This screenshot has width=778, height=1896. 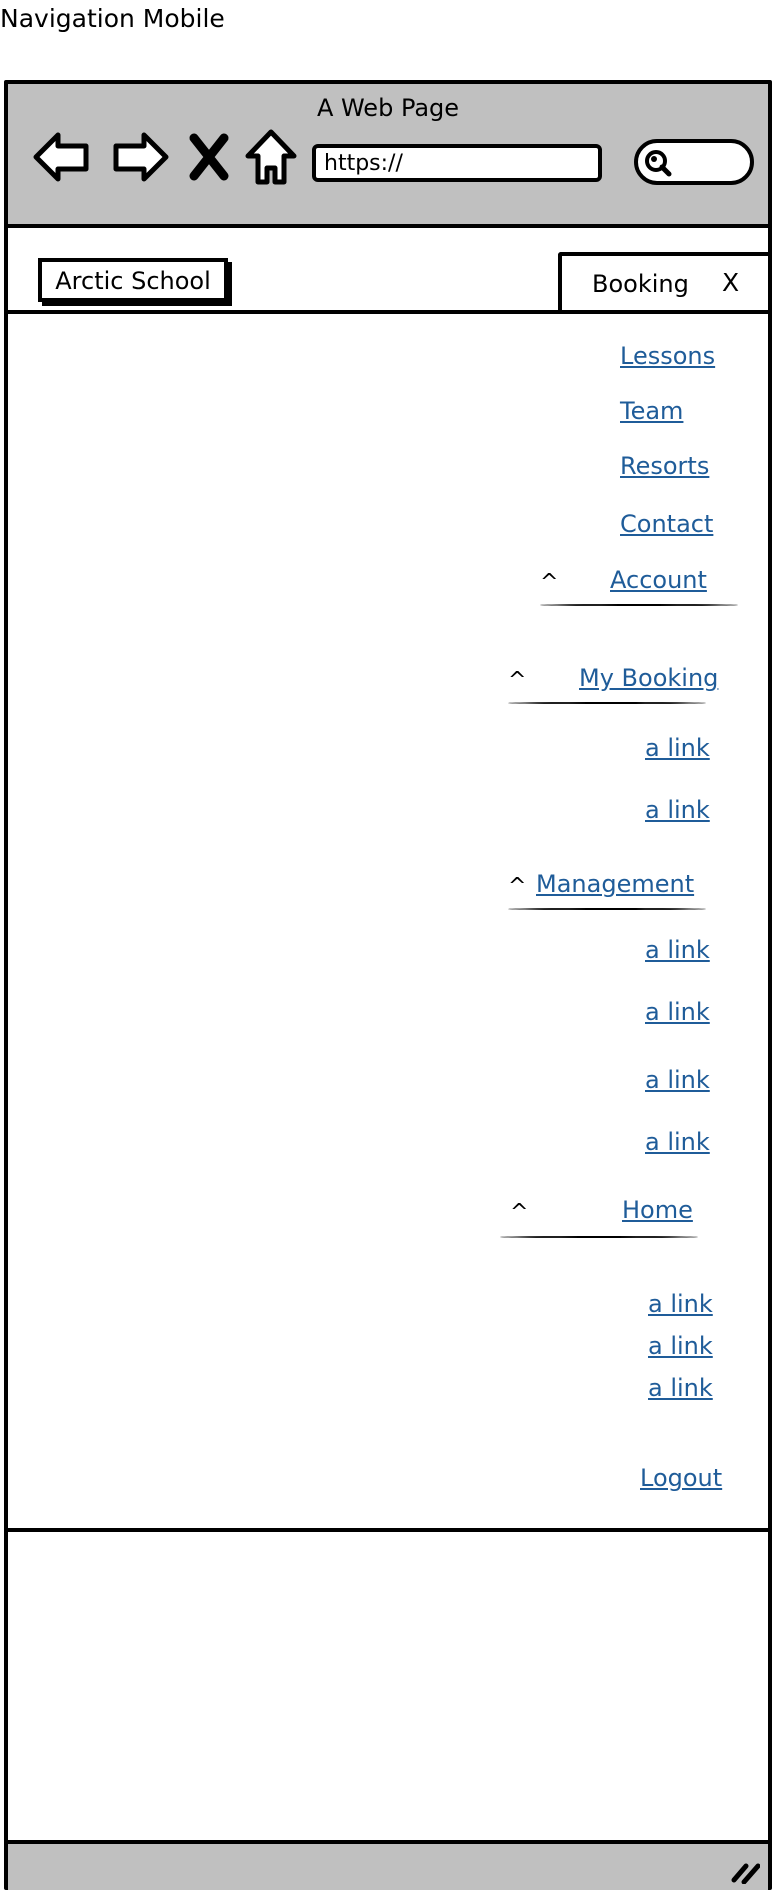 What do you see at coordinates (599, 1237) in the screenshot?
I see `home-divider` at bounding box center [599, 1237].